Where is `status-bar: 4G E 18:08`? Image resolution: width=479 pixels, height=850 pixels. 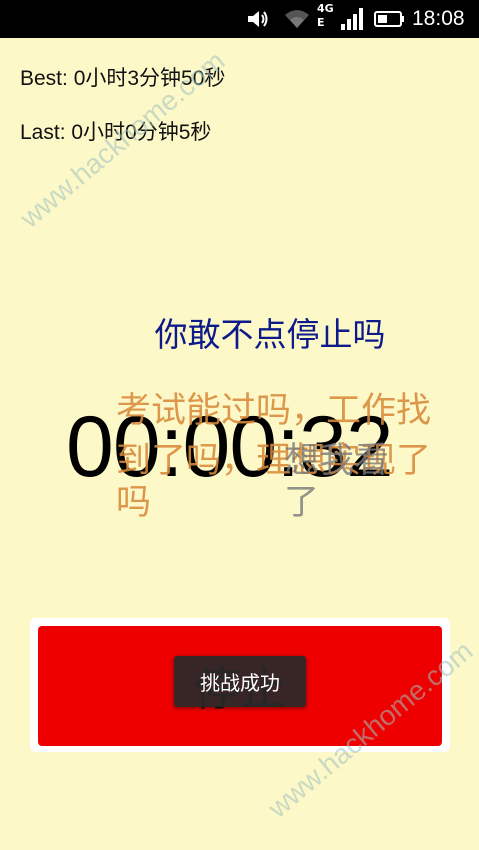 status-bar: 4G E 18:08 is located at coordinates (239, 19).